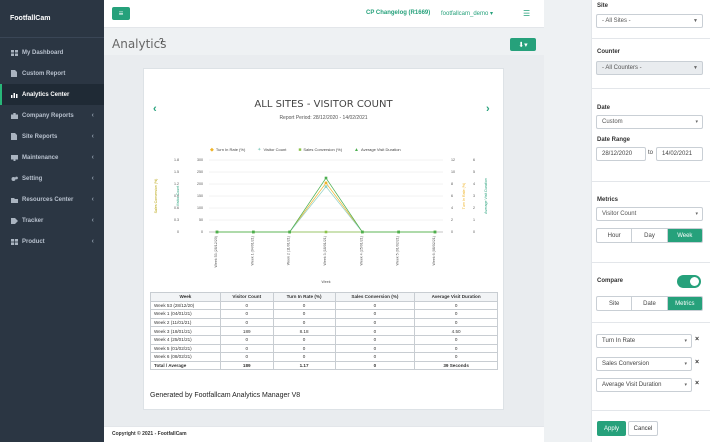  What do you see at coordinates (200, 160) in the screenshot?
I see `left-axis-tick: 300` at bounding box center [200, 160].